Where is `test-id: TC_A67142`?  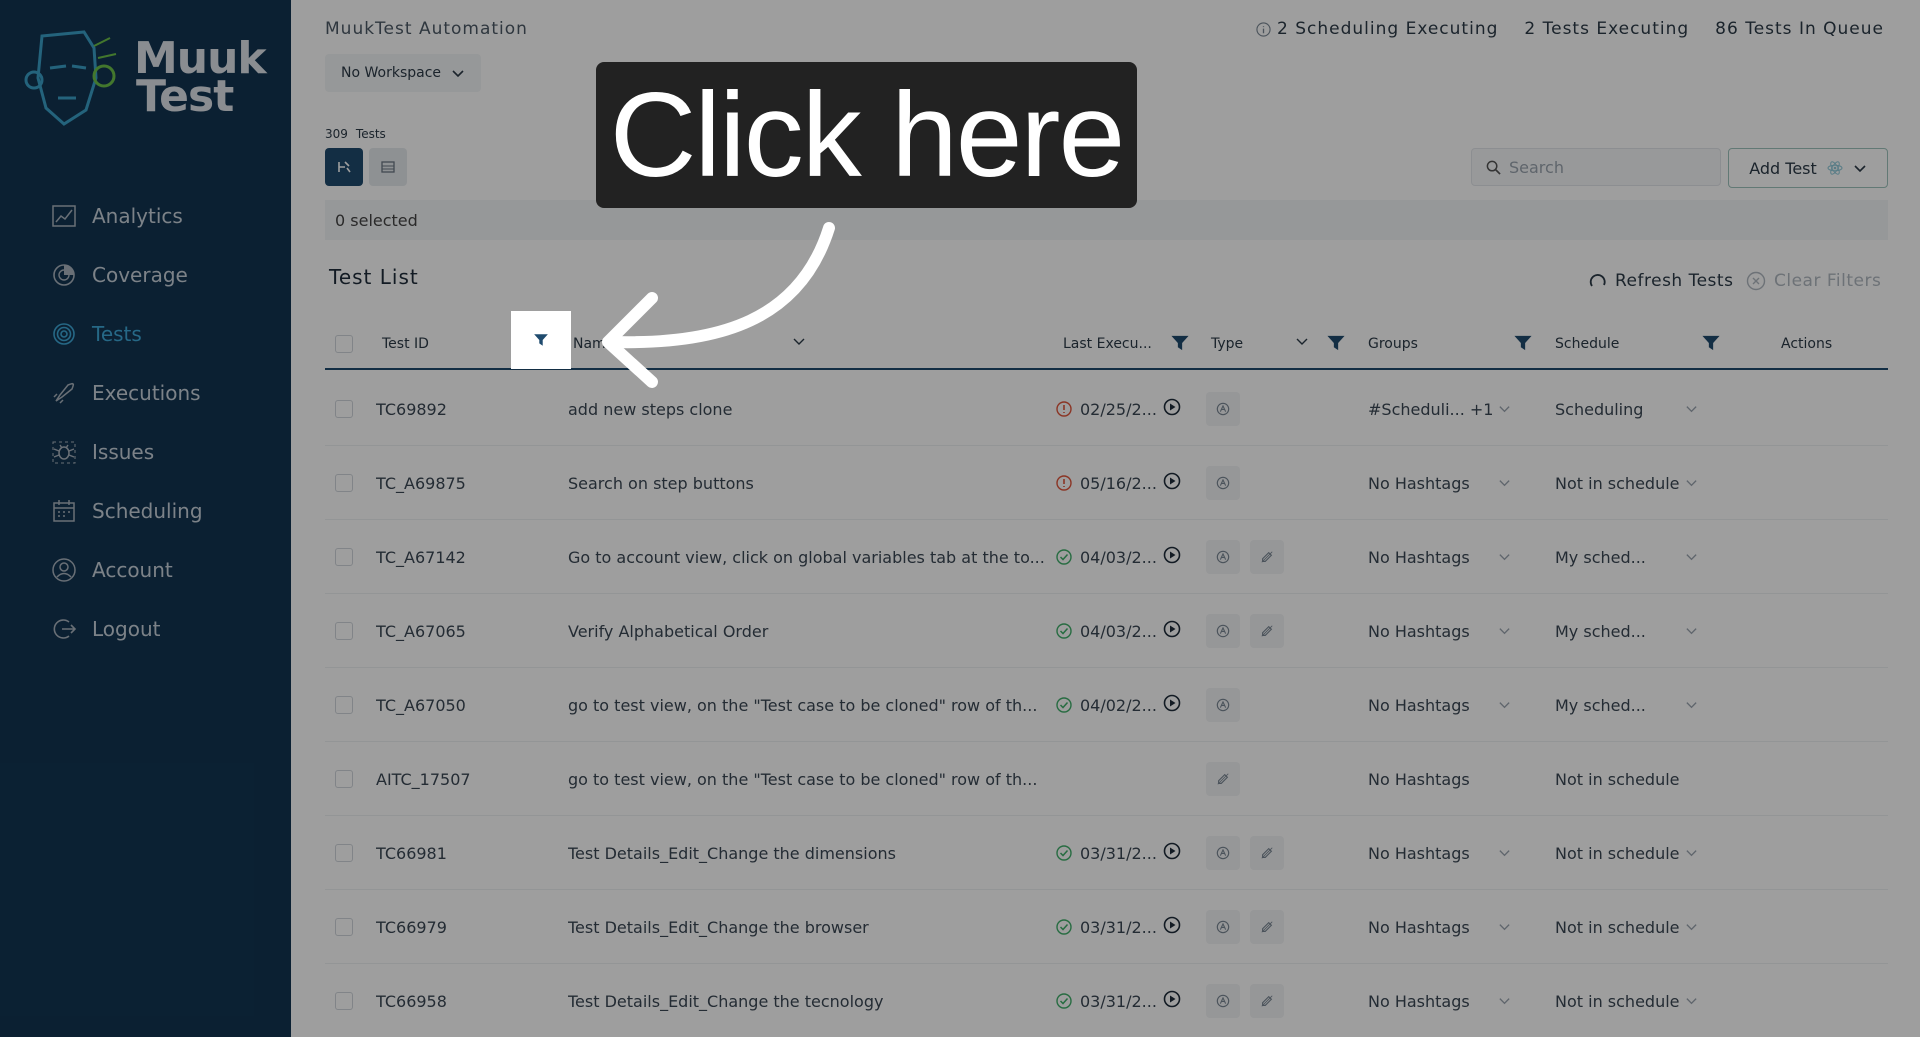 test-id: TC_A67142 is located at coordinates (421, 557).